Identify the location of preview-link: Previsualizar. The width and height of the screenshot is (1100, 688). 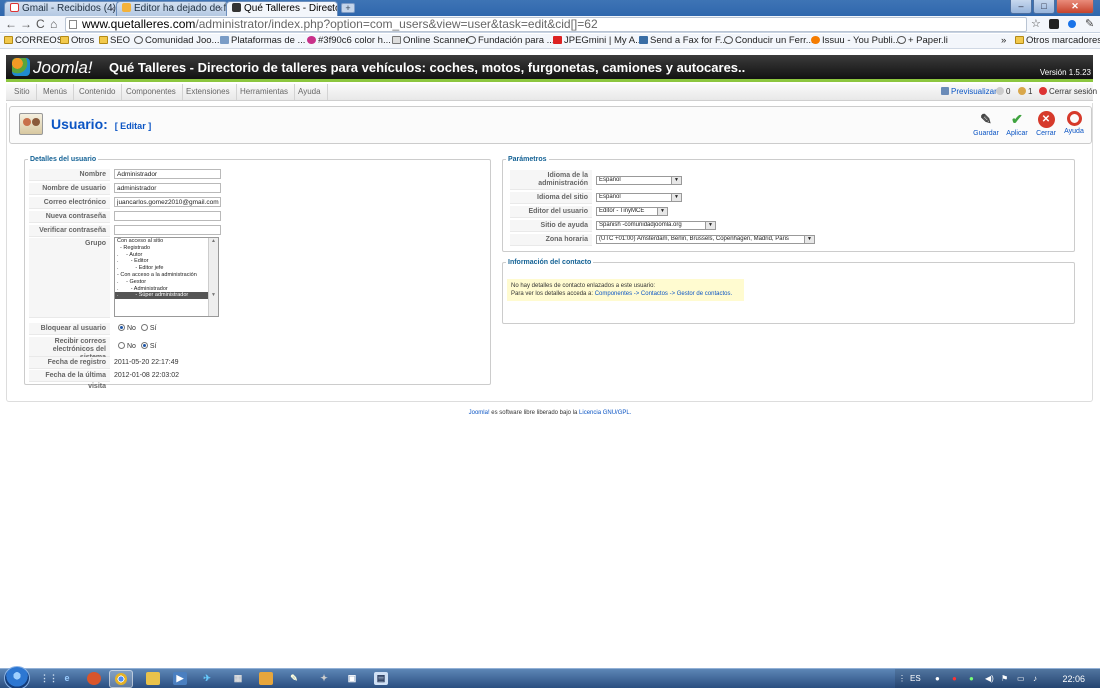
(969, 92).